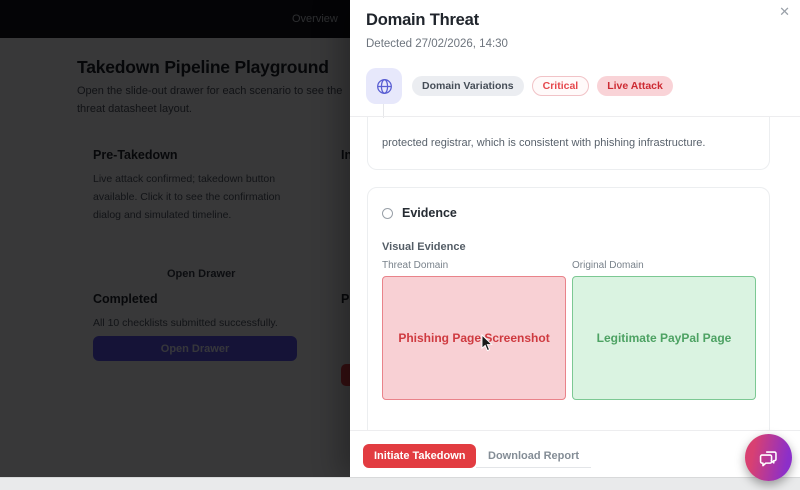 The image size is (800, 490). Describe the element at coordinates (400, 483) in the screenshot. I see `horizontal-scrollbar` at that location.